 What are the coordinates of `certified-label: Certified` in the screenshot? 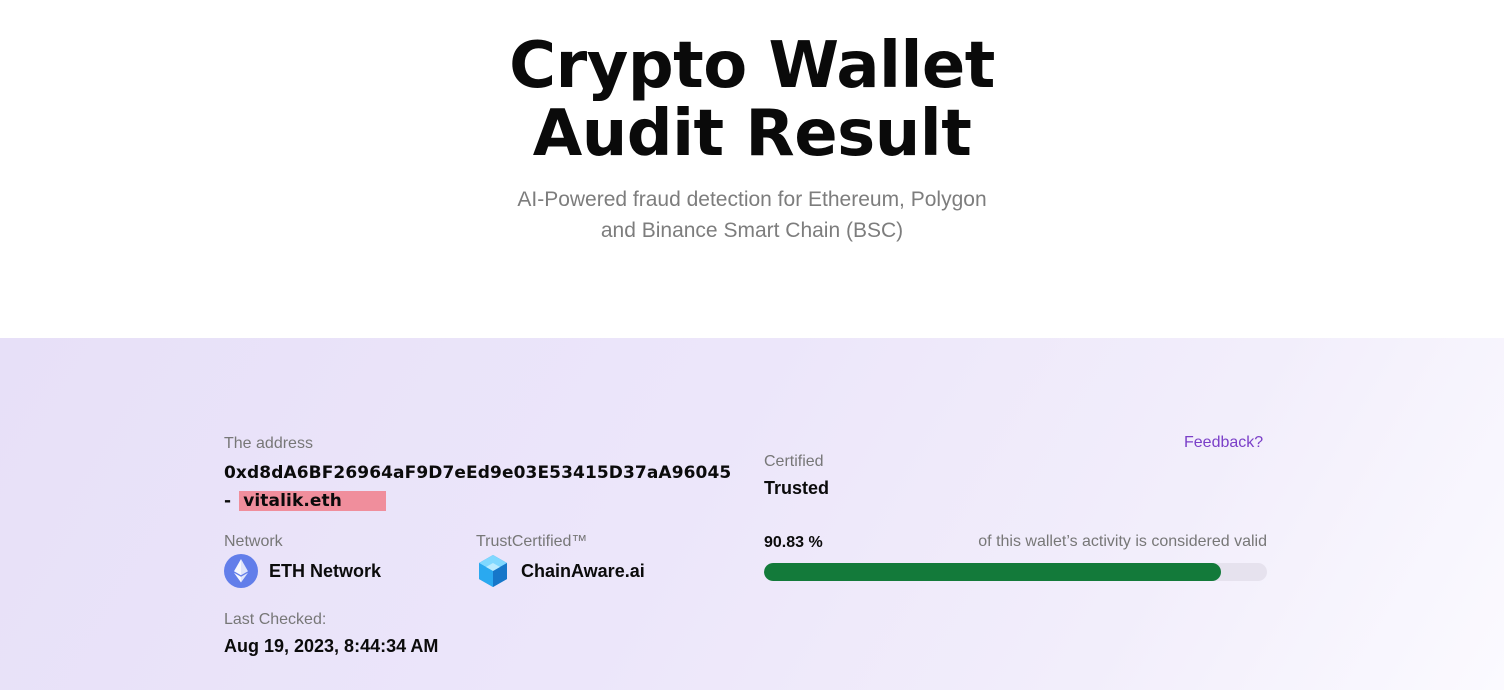 It's located at (794, 461).